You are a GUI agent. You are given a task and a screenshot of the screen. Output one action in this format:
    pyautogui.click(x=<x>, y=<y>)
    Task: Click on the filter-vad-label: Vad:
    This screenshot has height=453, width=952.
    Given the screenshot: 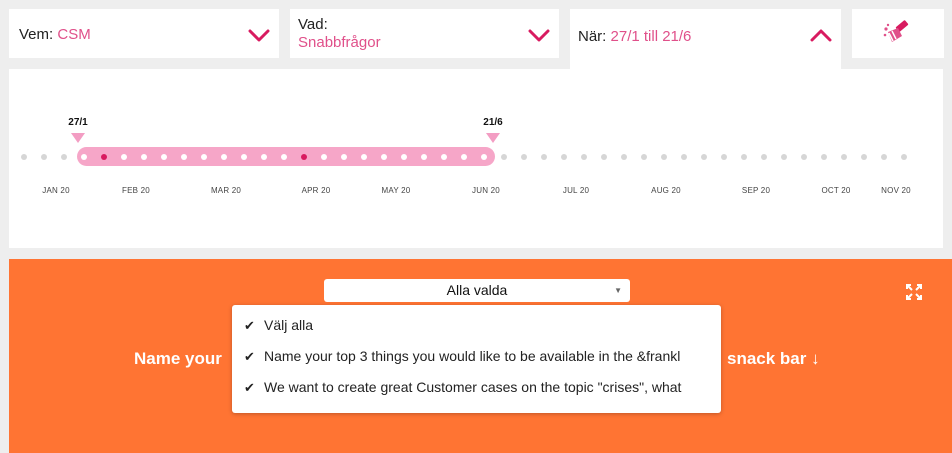 What is the action you would take?
    pyautogui.click(x=313, y=24)
    